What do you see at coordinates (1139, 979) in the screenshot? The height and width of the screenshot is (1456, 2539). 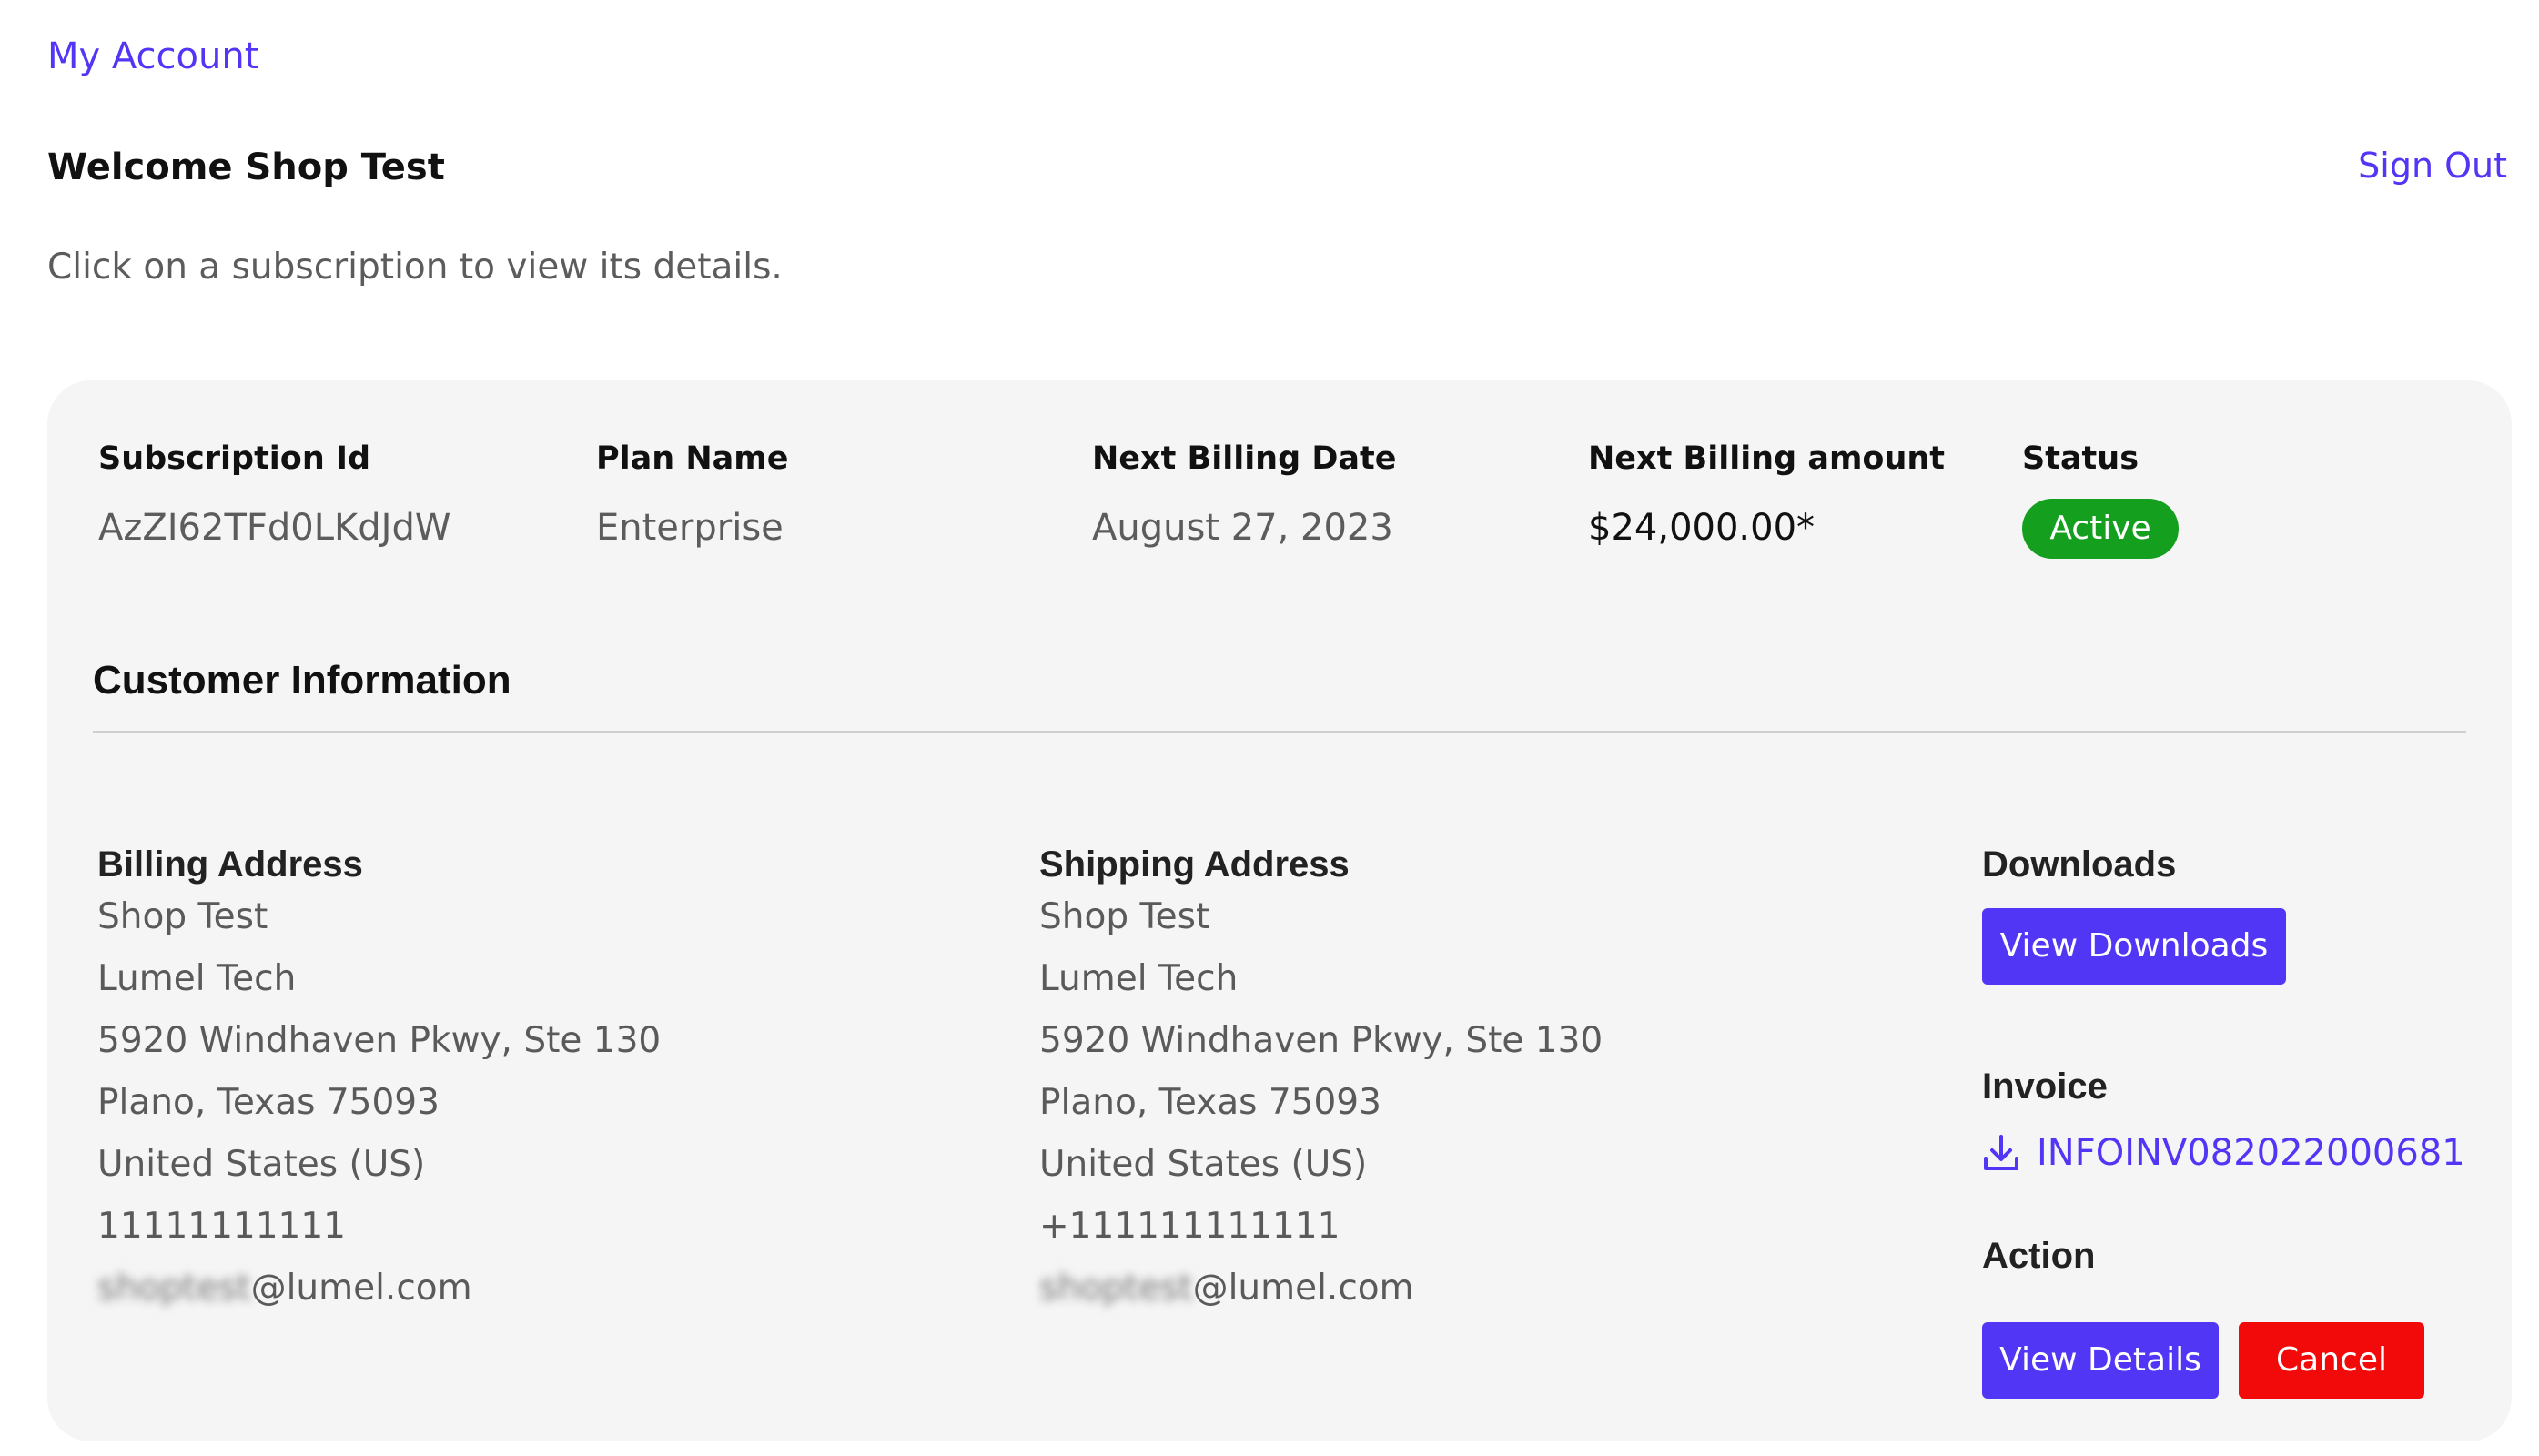 I see `shipping-company: Lumel Tech` at bounding box center [1139, 979].